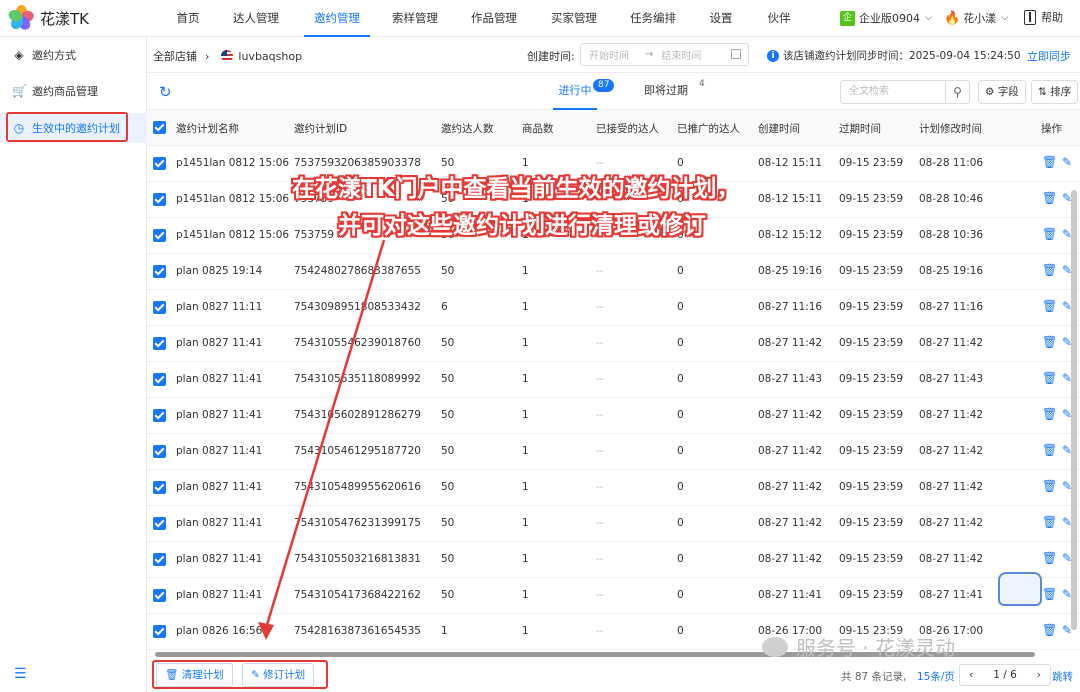 The width and height of the screenshot is (1080, 692). Describe the element at coordinates (708, 128) in the screenshot. I see `column-header: 已推广的达人` at that location.